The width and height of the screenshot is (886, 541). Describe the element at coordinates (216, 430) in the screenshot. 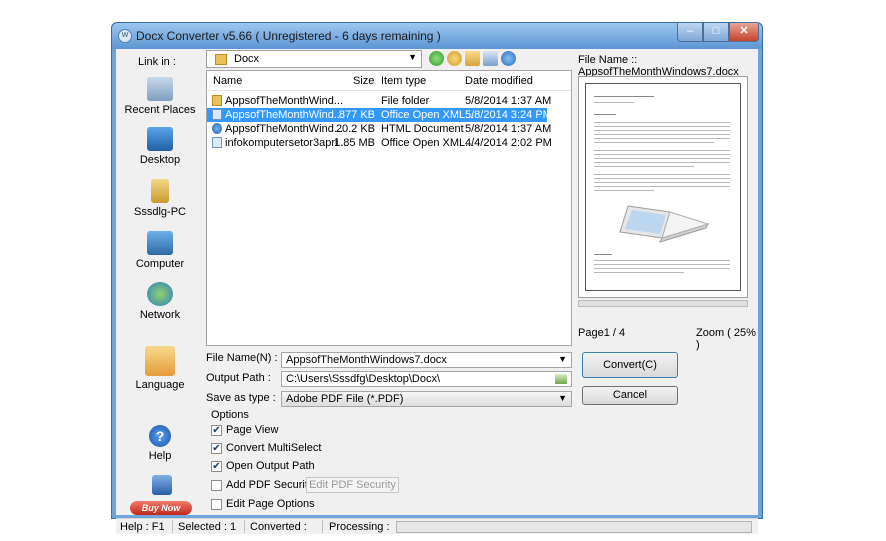

I see `page-view-checkbox: ✔` at that location.